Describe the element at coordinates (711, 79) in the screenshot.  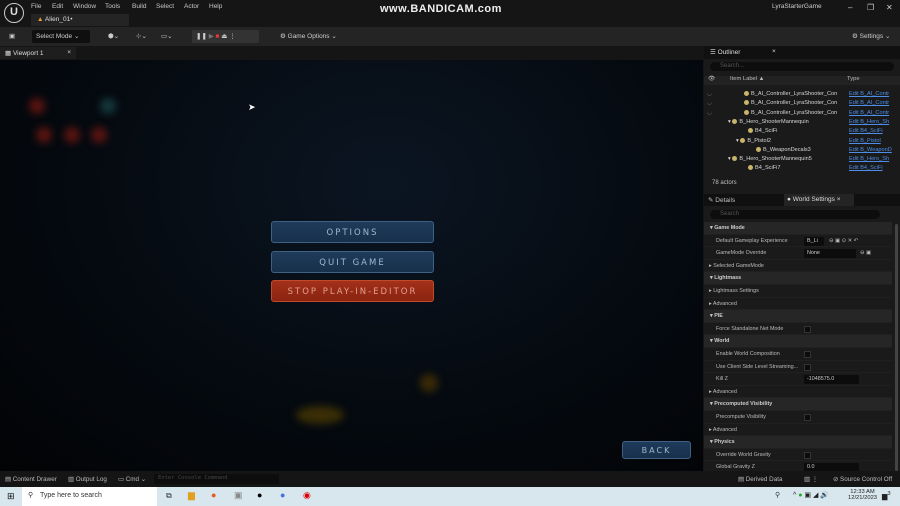
I see `eye-icon: 👁` at that location.